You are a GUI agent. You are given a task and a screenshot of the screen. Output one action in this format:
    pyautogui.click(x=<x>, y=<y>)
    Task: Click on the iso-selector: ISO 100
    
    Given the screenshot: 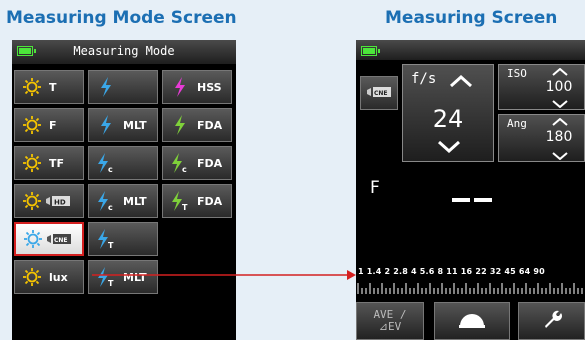 What is the action you would take?
    pyautogui.click(x=541, y=87)
    